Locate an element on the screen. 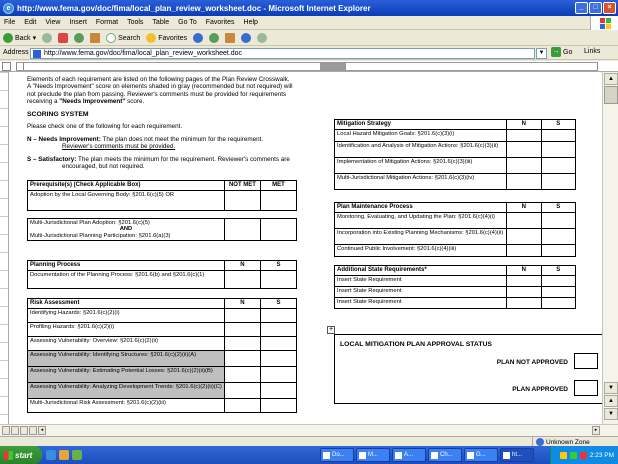 This screenshot has height=464, width=618. edit-button is located at coordinates (262, 38).